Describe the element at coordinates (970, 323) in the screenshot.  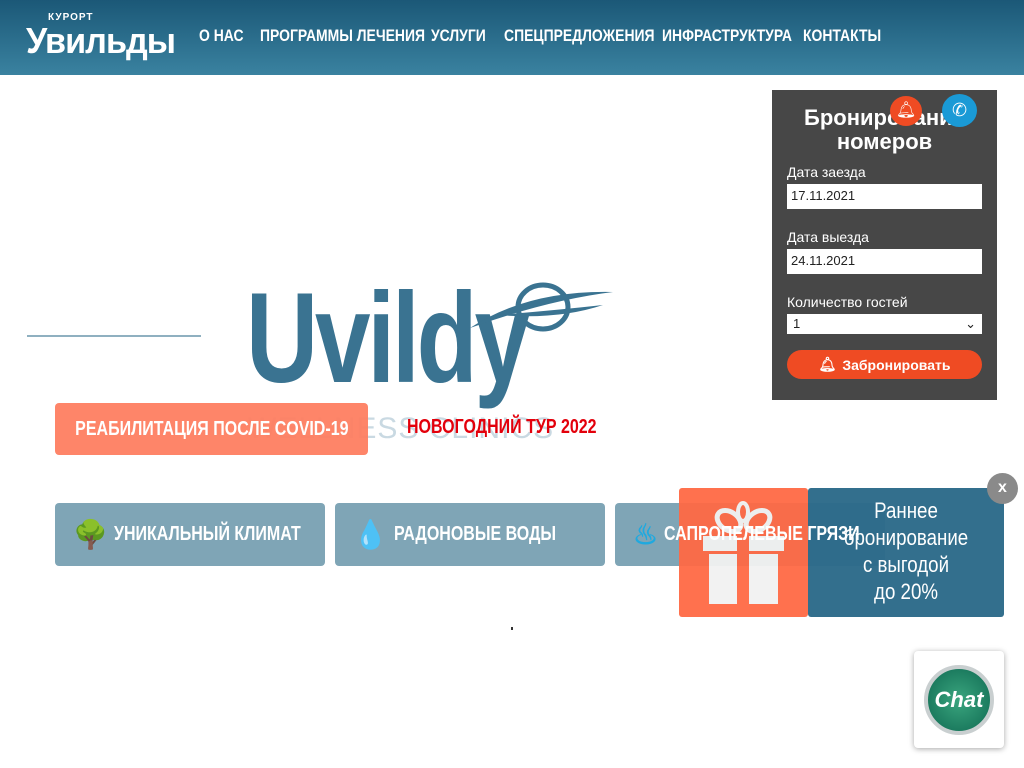
I see `chevron-down-icon: ⌄` at that location.